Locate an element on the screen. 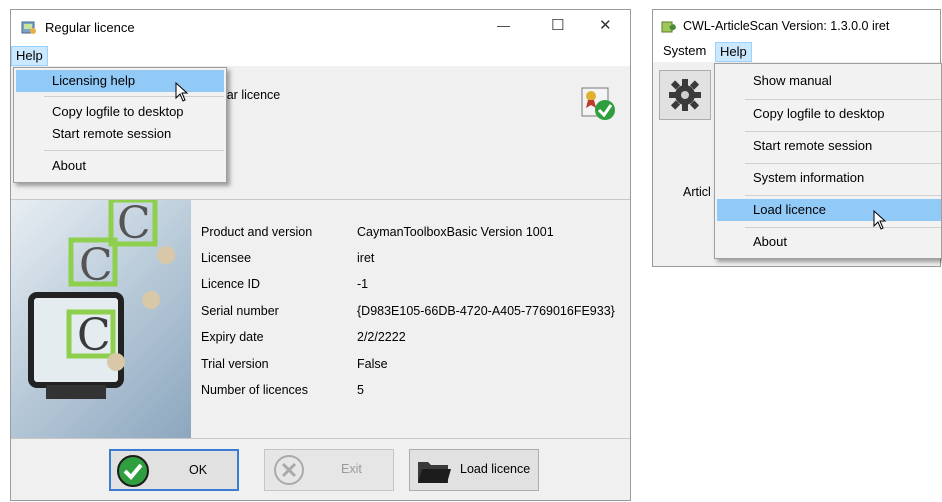  title-bar: CWL-ArticleScan Version: 1.3.0.0 iret is located at coordinates (796, 26).